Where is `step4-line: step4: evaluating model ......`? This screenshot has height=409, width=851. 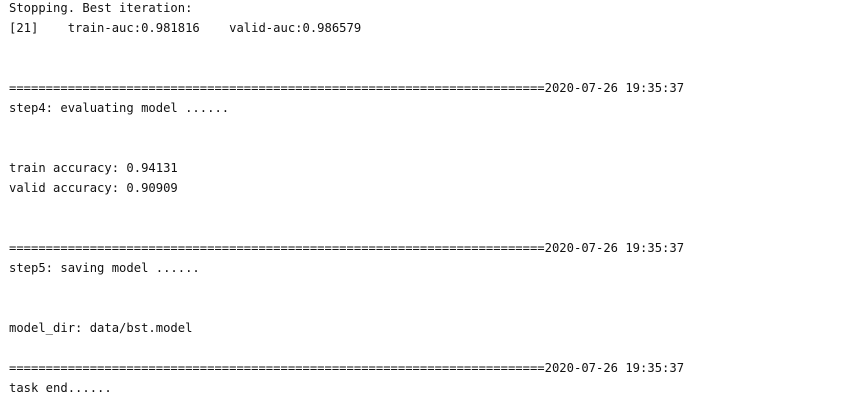 step4-line: step4: evaluating model ...... is located at coordinates (119, 108).